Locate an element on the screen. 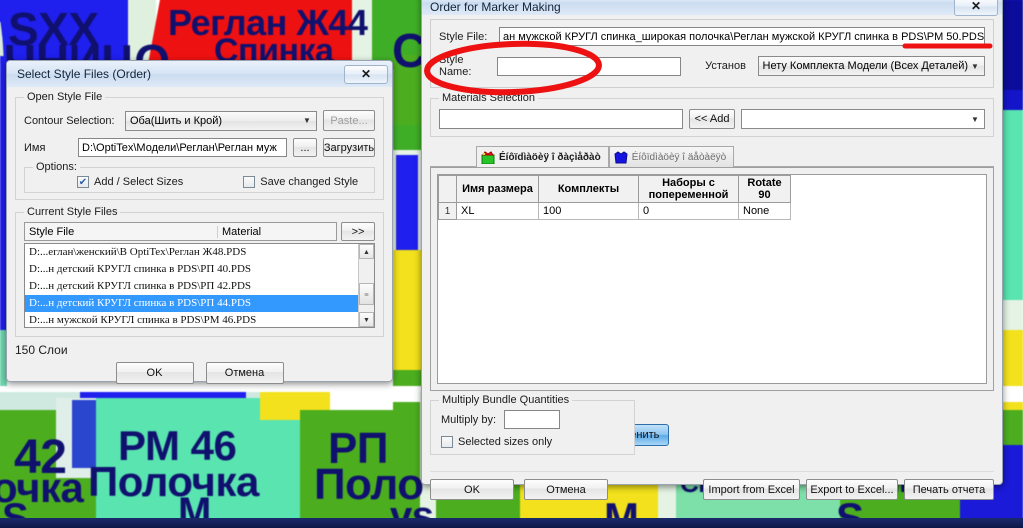 Image resolution: width=1023 pixels, height=528 pixels. style-name-label: Style Name: is located at coordinates (455, 66).